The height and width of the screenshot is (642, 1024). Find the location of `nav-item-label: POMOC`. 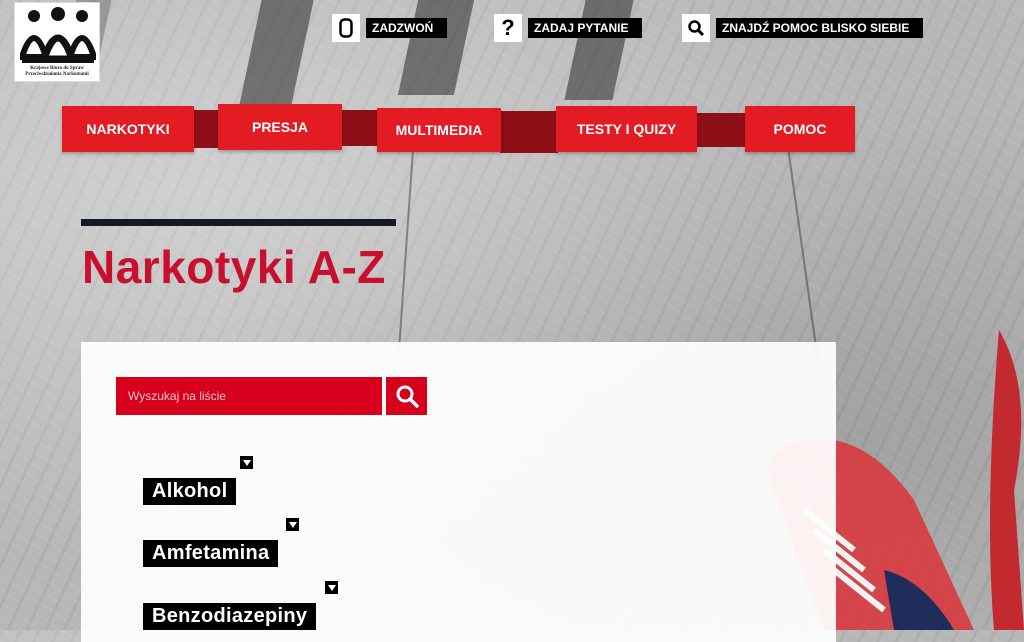

nav-item-label: POMOC is located at coordinates (800, 129).